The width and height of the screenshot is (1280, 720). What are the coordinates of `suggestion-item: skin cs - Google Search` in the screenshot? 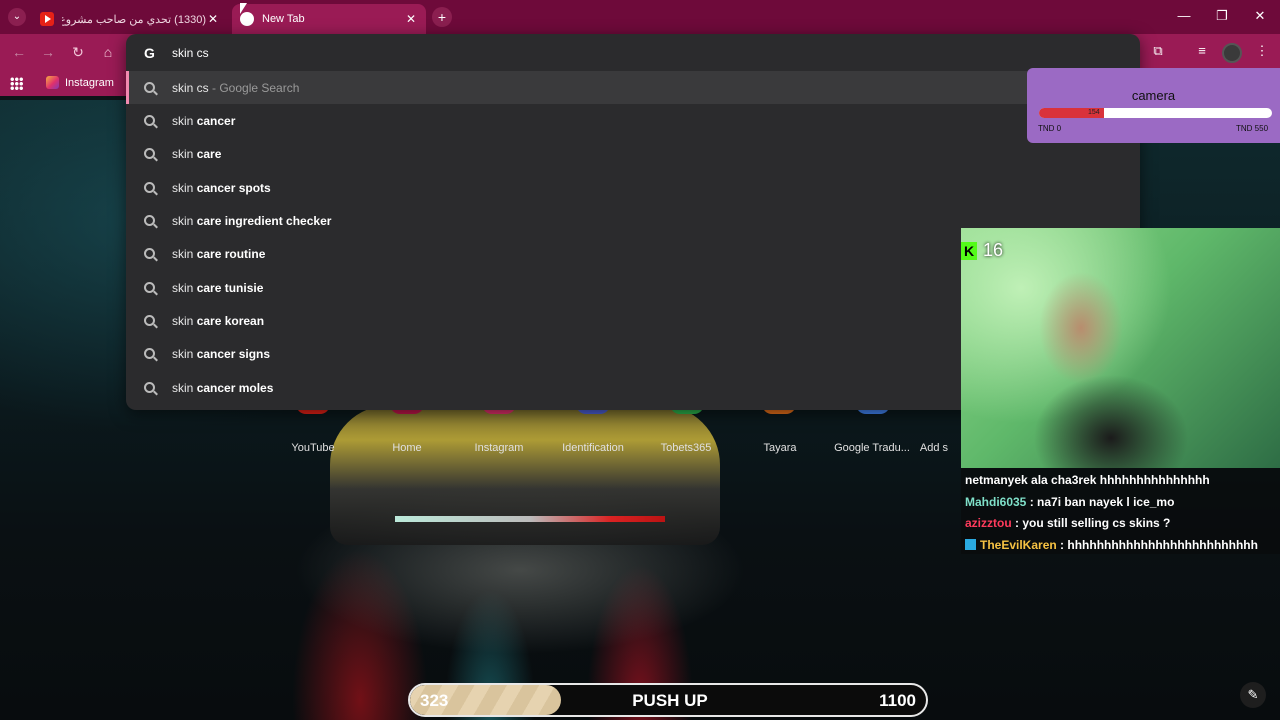 It's located at (633, 87).